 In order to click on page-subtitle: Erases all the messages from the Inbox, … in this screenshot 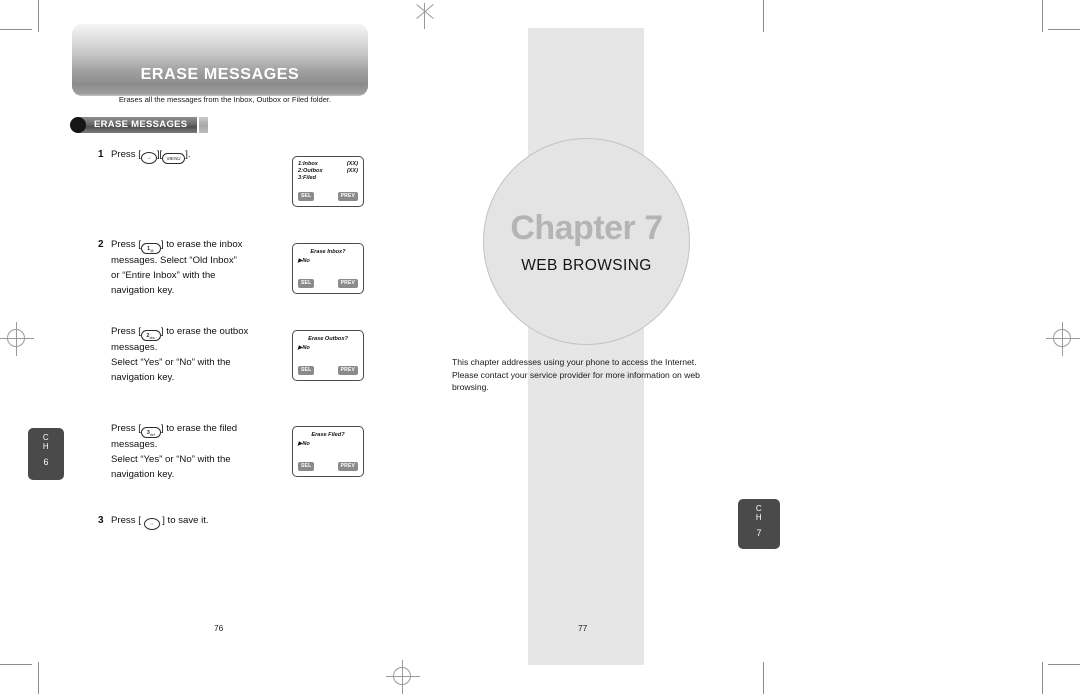, I will do `click(225, 99)`.